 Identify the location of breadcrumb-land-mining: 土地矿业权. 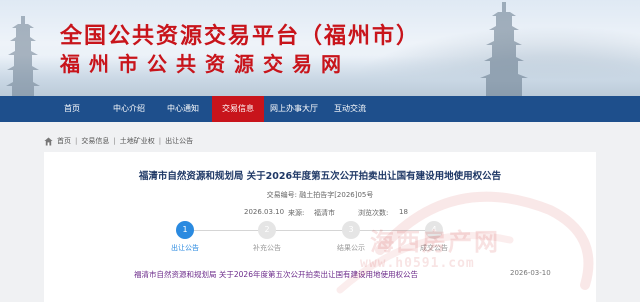
(137, 141).